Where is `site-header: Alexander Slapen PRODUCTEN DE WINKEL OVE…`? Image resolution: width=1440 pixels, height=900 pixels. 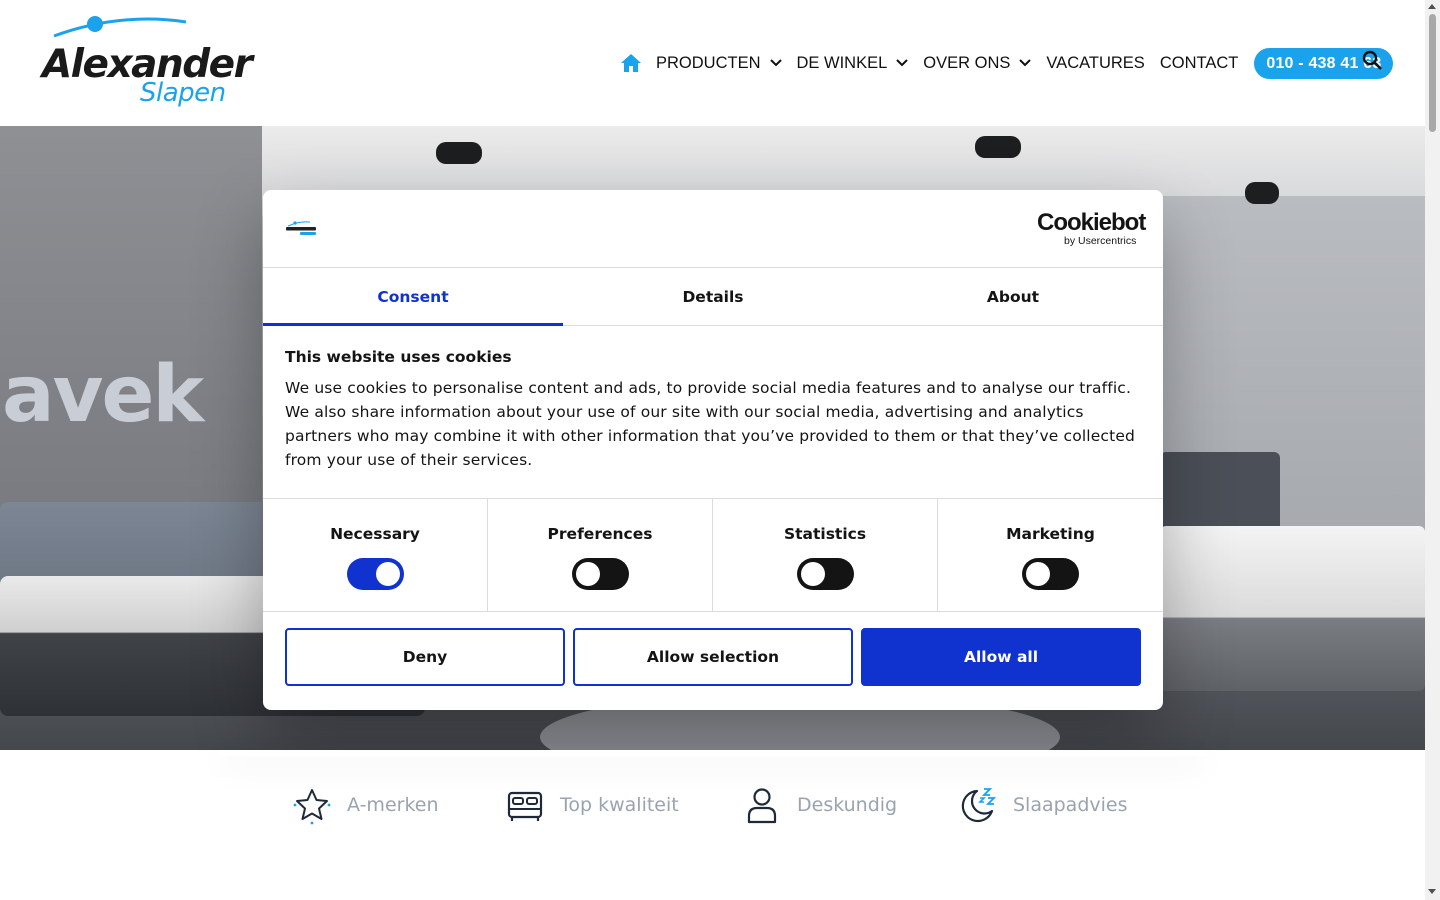
site-header: Alexander Slapen PRODUCTEN DE WINKEL OVE… is located at coordinates (712, 63).